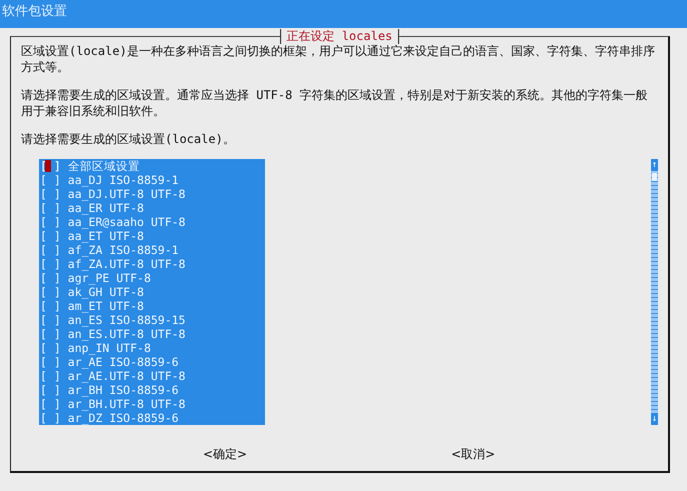 This screenshot has width=687, height=491. Describe the element at coordinates (127, 320) in the screenshot. I see `locale-label: an_ES ISO-8859-15` at that location.